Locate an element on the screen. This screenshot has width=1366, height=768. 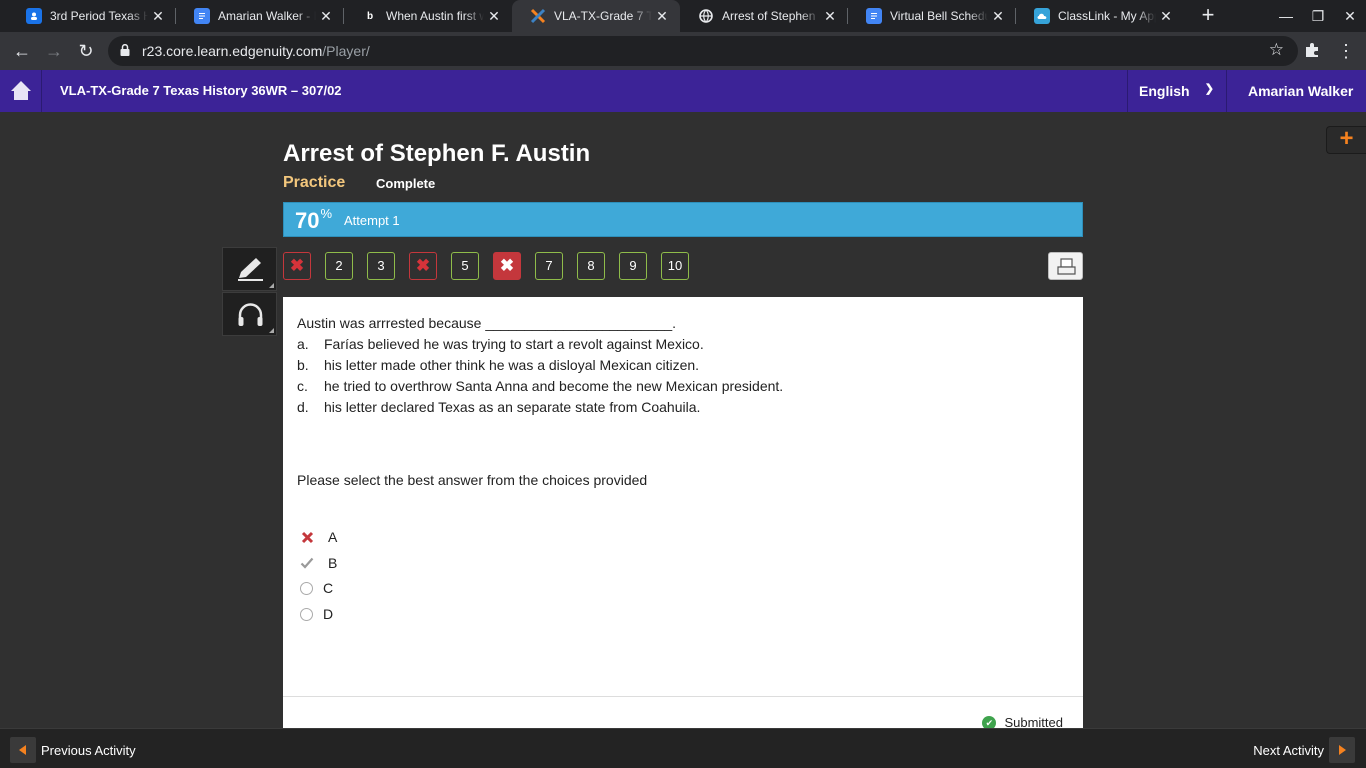
tab-title: 3rd Period Texas History is located at coordinates (99, 16).